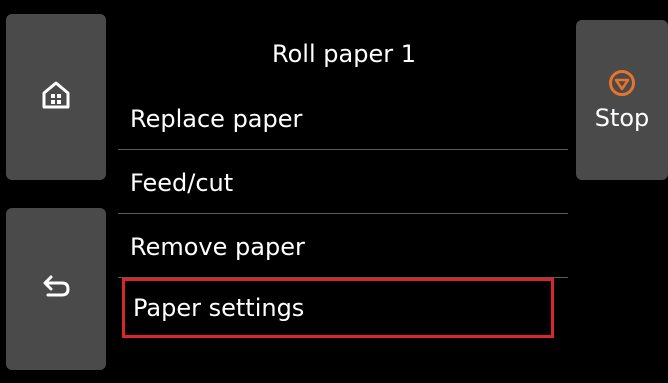 The width and height of the screenshot is (668, 383). Describe the element at coordinates (343, 119) in the screenshot. I see `menu-item-replace-paper: Replace paper` at that location.